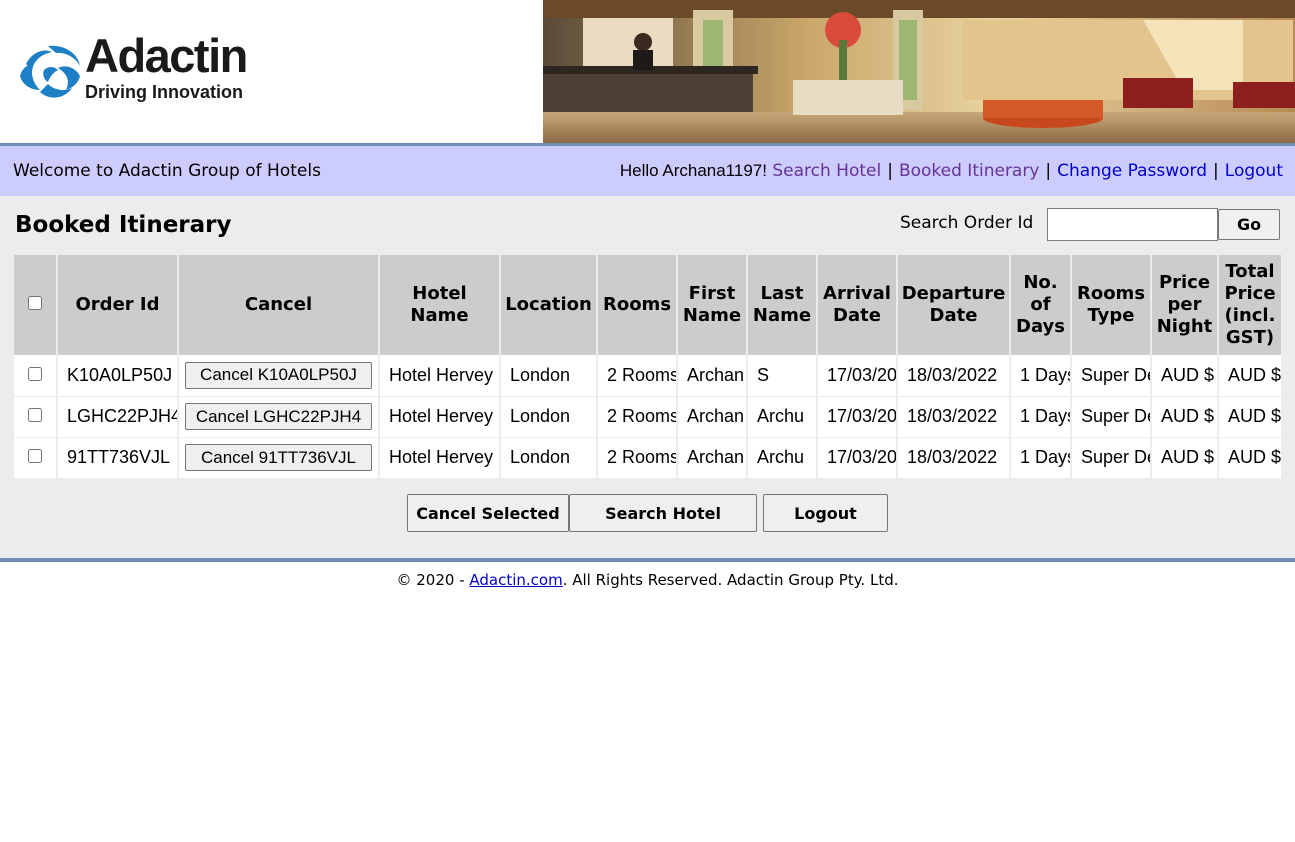 Image resolution: width=1295 pixels, height=842 pixels. Describe the element at coordinates (969, 171) in the screenshot. I see `nav-link-booked-itinerary: Booked Itinerary` at that location.